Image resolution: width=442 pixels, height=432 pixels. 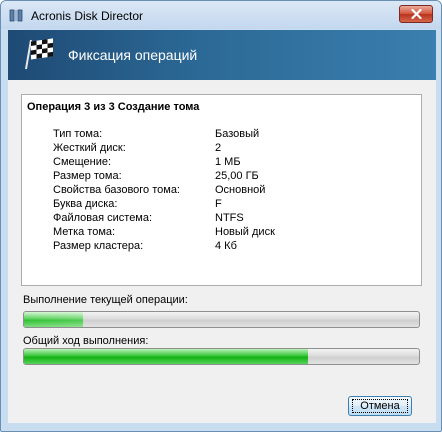 What do you see at coordinates (133, 55) in the screenshot?
I see `header-title: Фиксация операций` at bounding box center [133, 55].